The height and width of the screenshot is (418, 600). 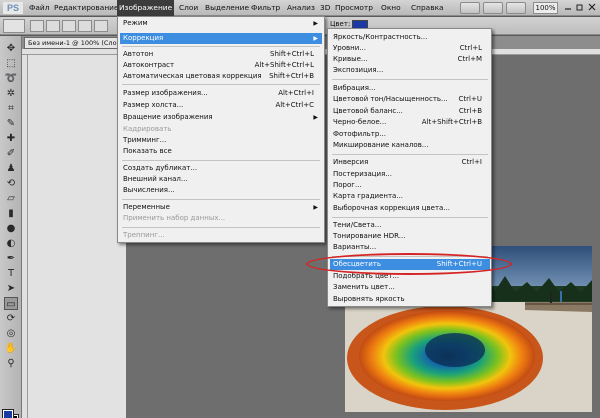 I want to click on menu-view: Просмотр, so click(x=354, y=8).